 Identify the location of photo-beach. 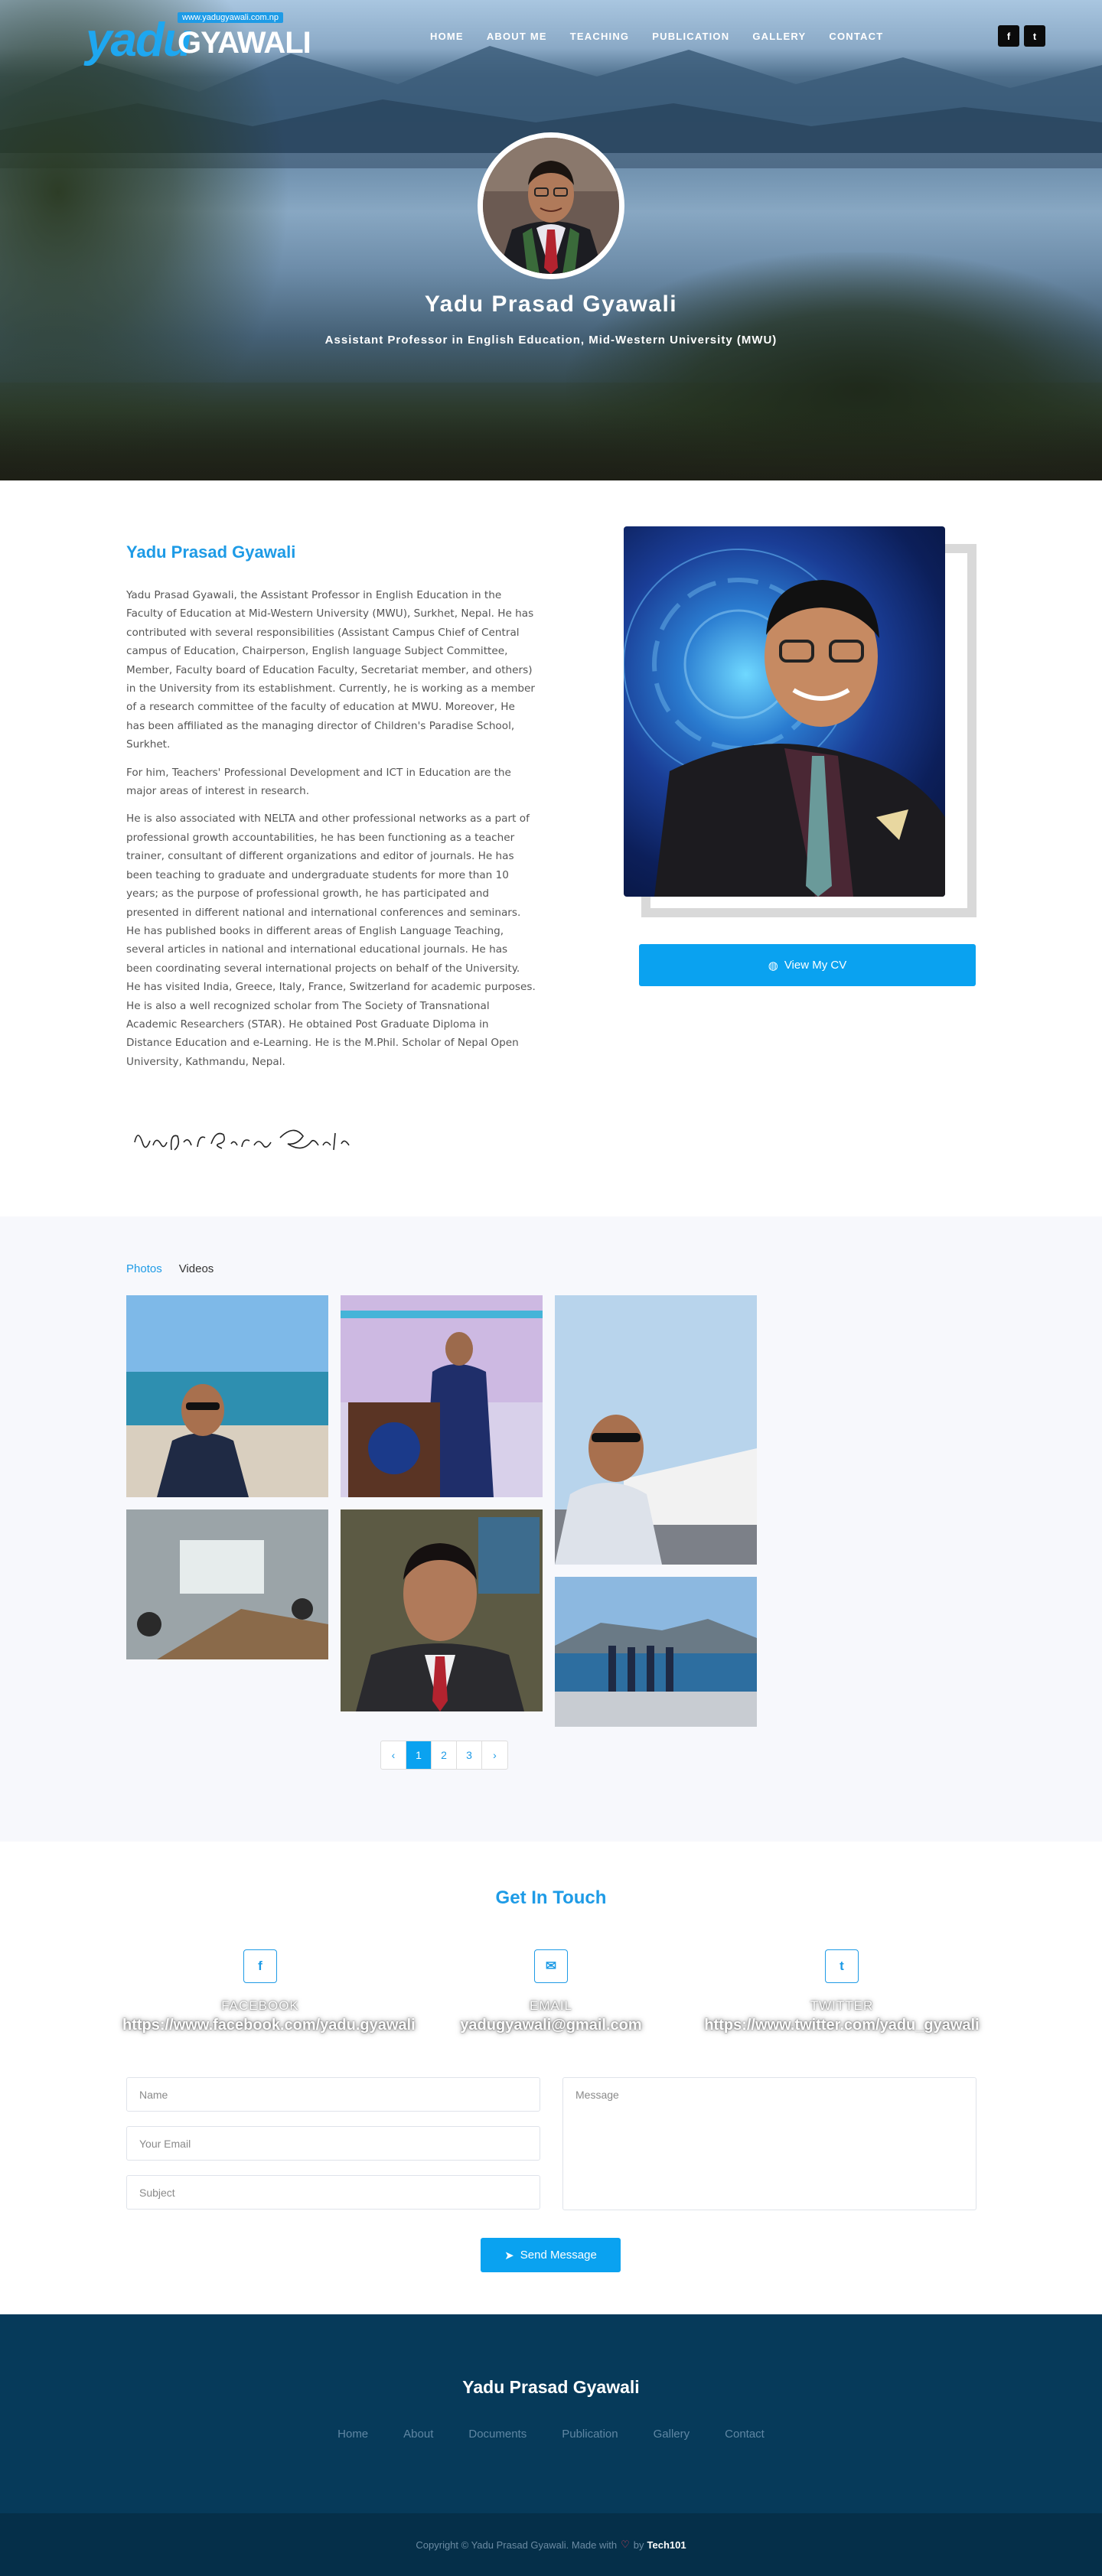
(227, 1396).